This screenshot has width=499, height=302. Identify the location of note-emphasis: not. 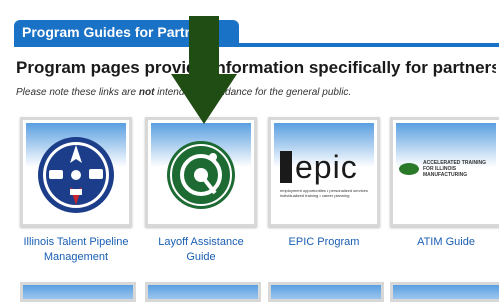
(146, 92).